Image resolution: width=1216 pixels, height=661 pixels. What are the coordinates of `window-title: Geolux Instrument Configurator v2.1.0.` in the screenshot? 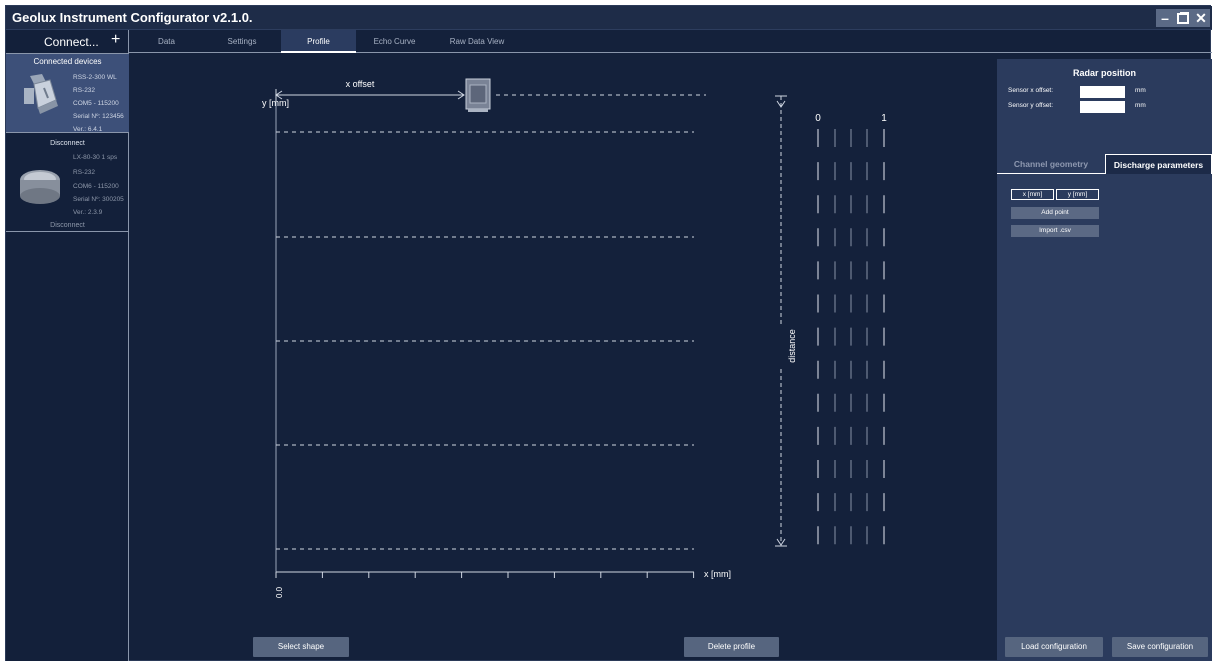 It's located at (132, 17).